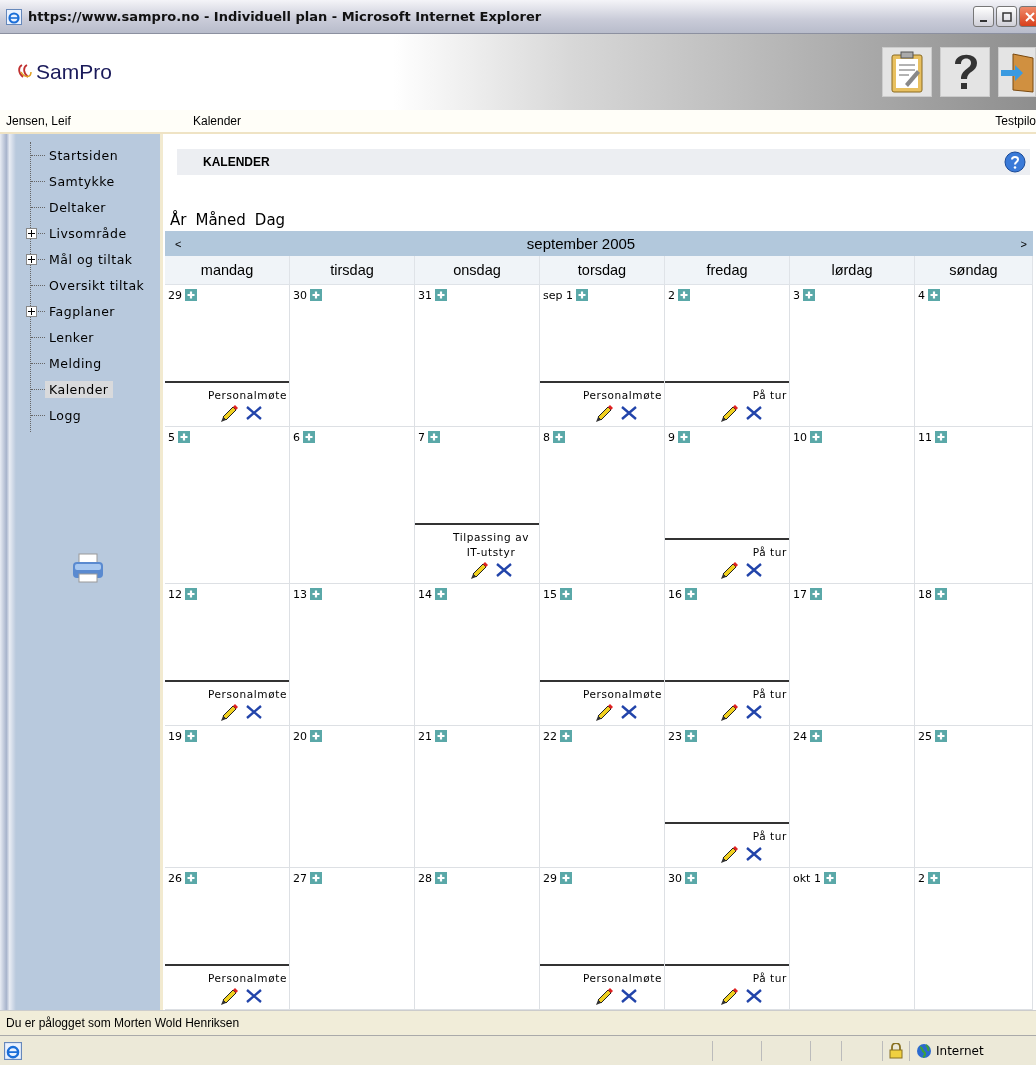 This screenshot has height=1065, width=1036. Describe the element at coordinates (852, 270) in the screenshot. I see `weekday-header: lørdag` at that location.